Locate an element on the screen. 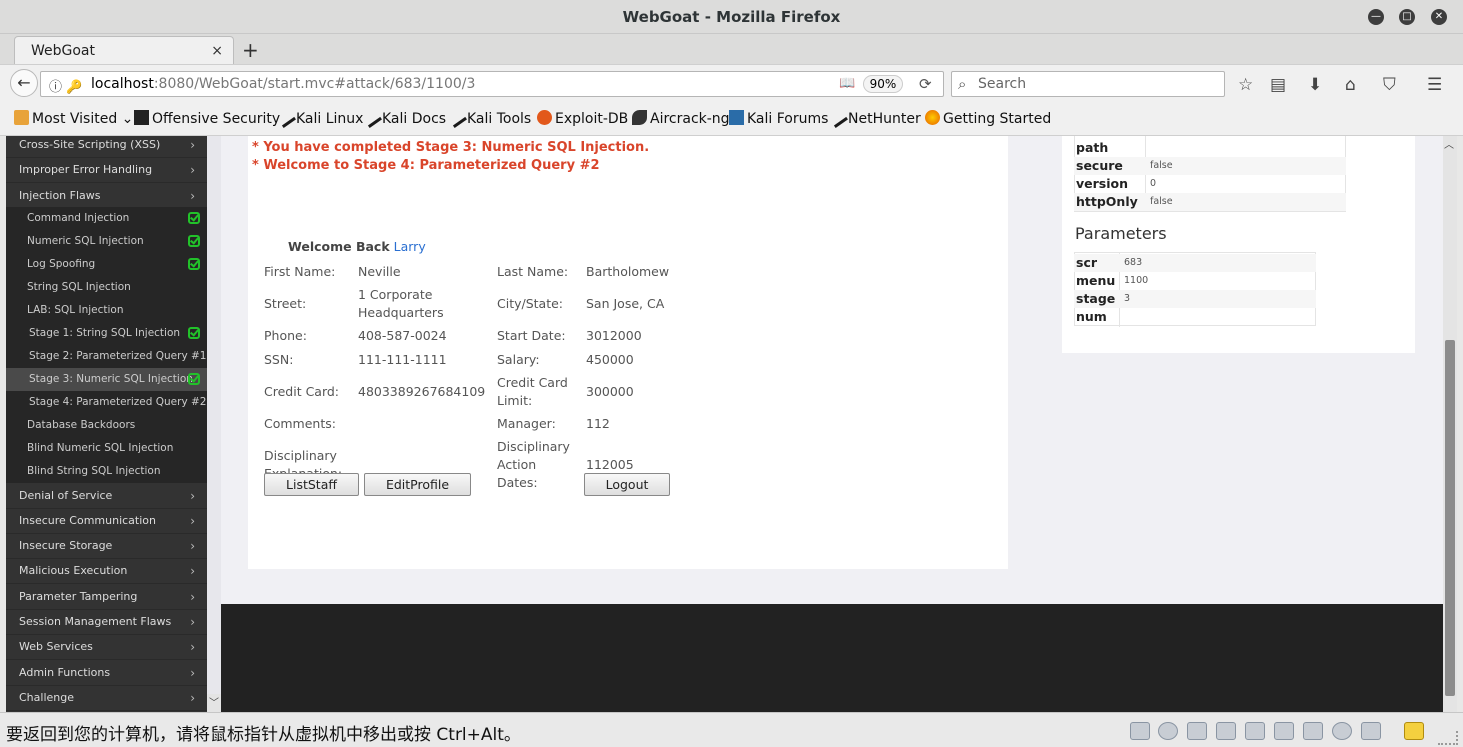 Image resolution: width=1463 pixels, height=747 pixels. camera-icon is located at coordinates (1342, 731).